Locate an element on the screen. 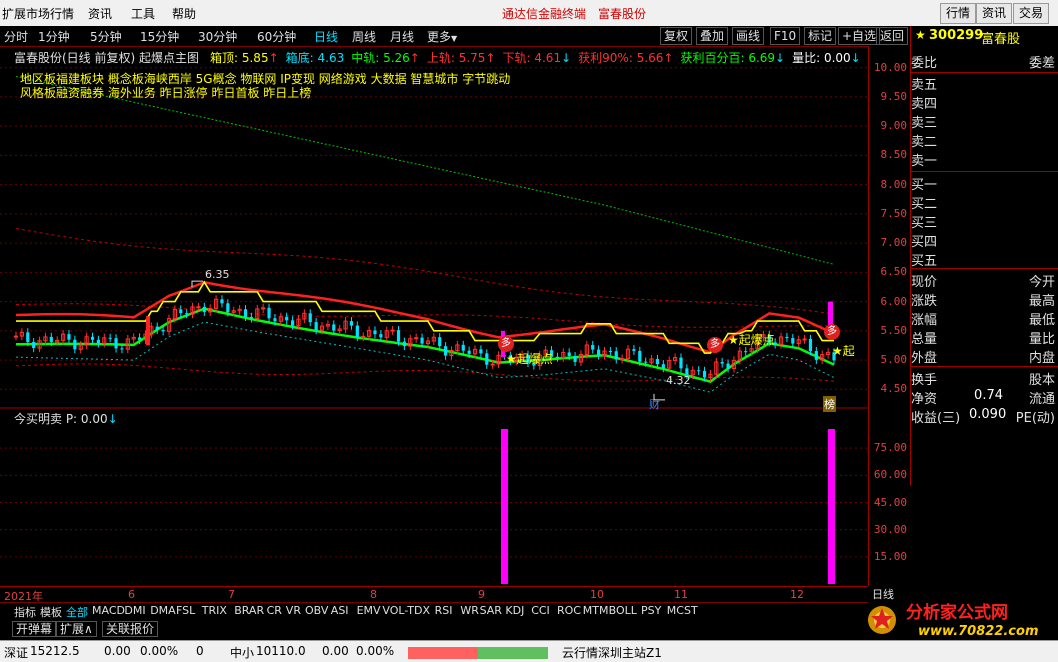 This screenshot has height=662, width=1058. mark-button: 标记 is located at coordinates (820, 36).